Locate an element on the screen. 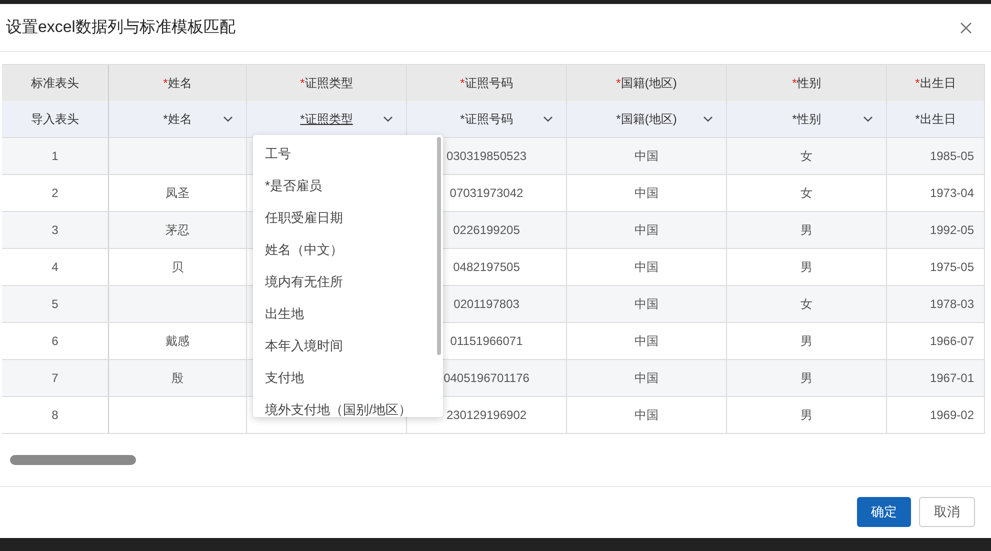  row-index: 3 is located at coordinates (55, 230).